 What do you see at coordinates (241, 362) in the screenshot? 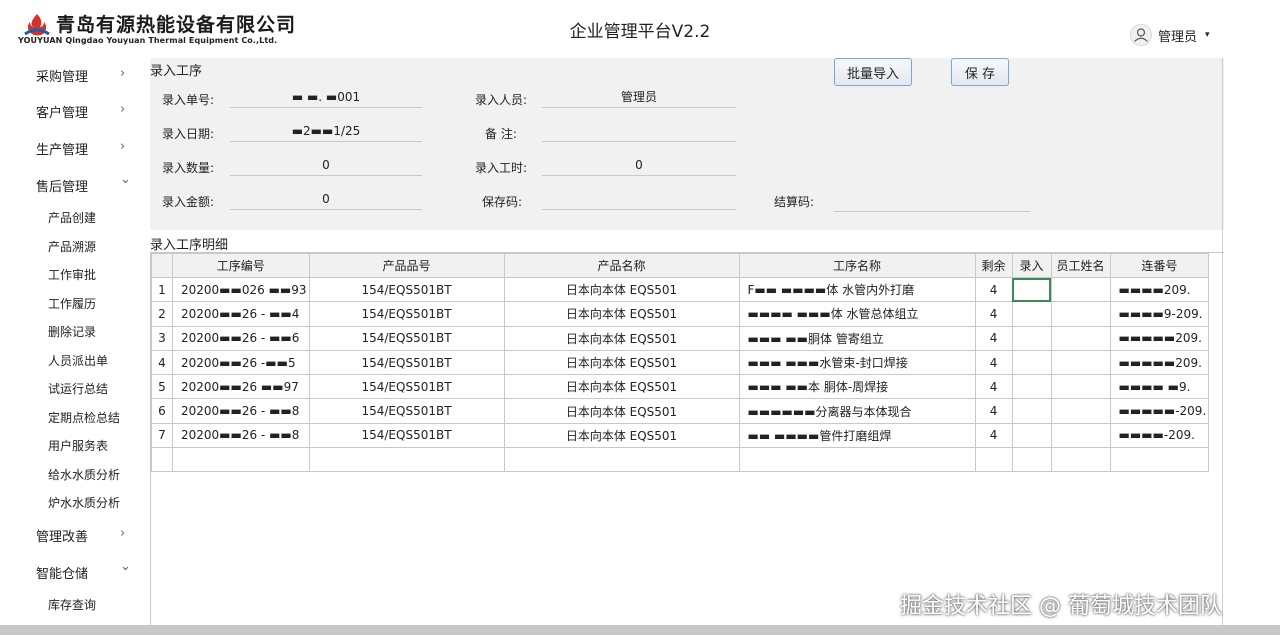
I see `process-no-cell: 20200▬▬26 -▬▬5` at bounding box center [241, 362].